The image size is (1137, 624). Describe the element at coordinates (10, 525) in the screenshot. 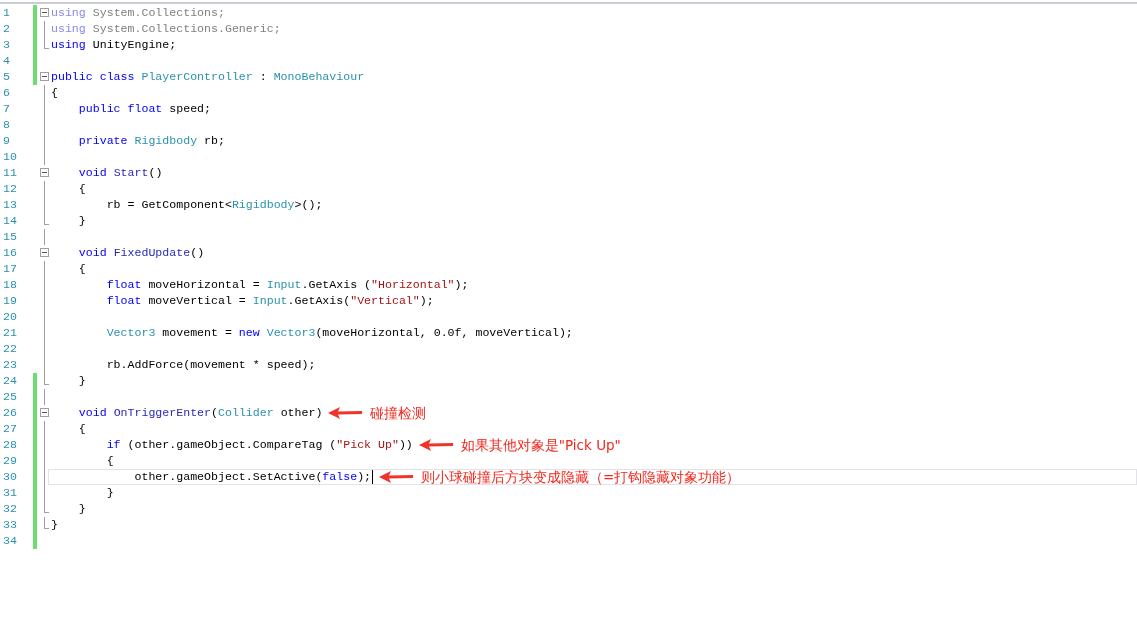

I see `line-number: 33` at that location.